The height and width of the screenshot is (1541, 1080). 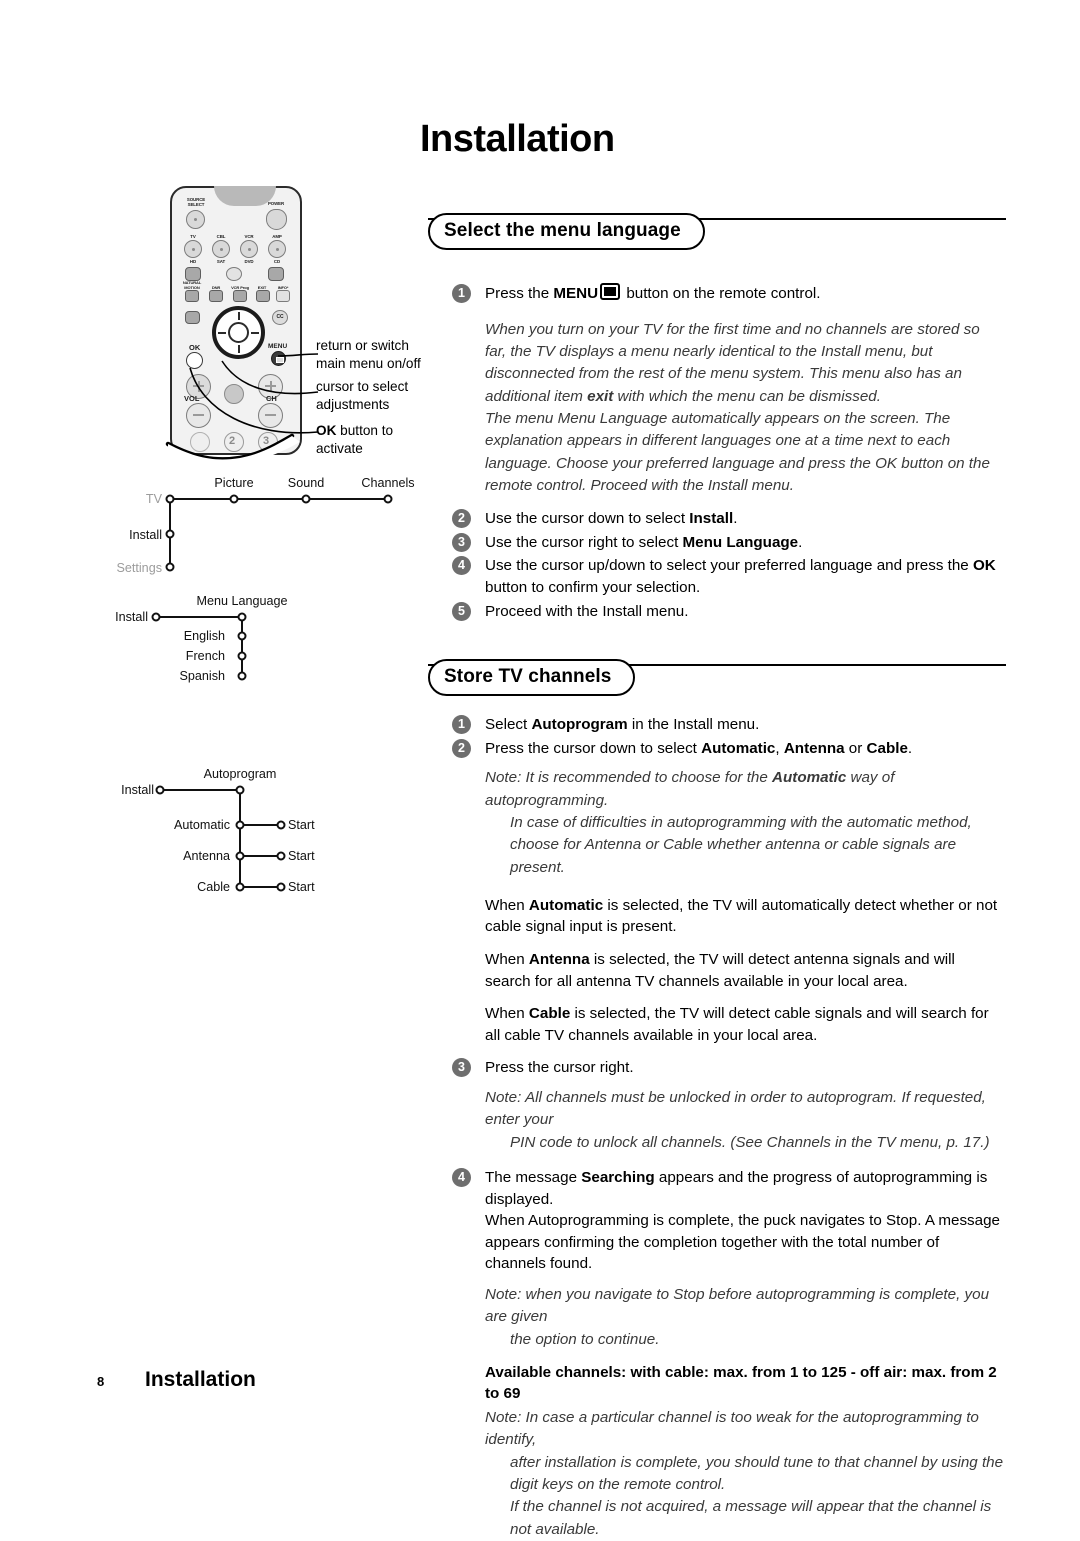 What do you see at coordinates (240, 790) in the screenshot?
I see `tree-node-autoprogram` at bounding box center [240, 790].